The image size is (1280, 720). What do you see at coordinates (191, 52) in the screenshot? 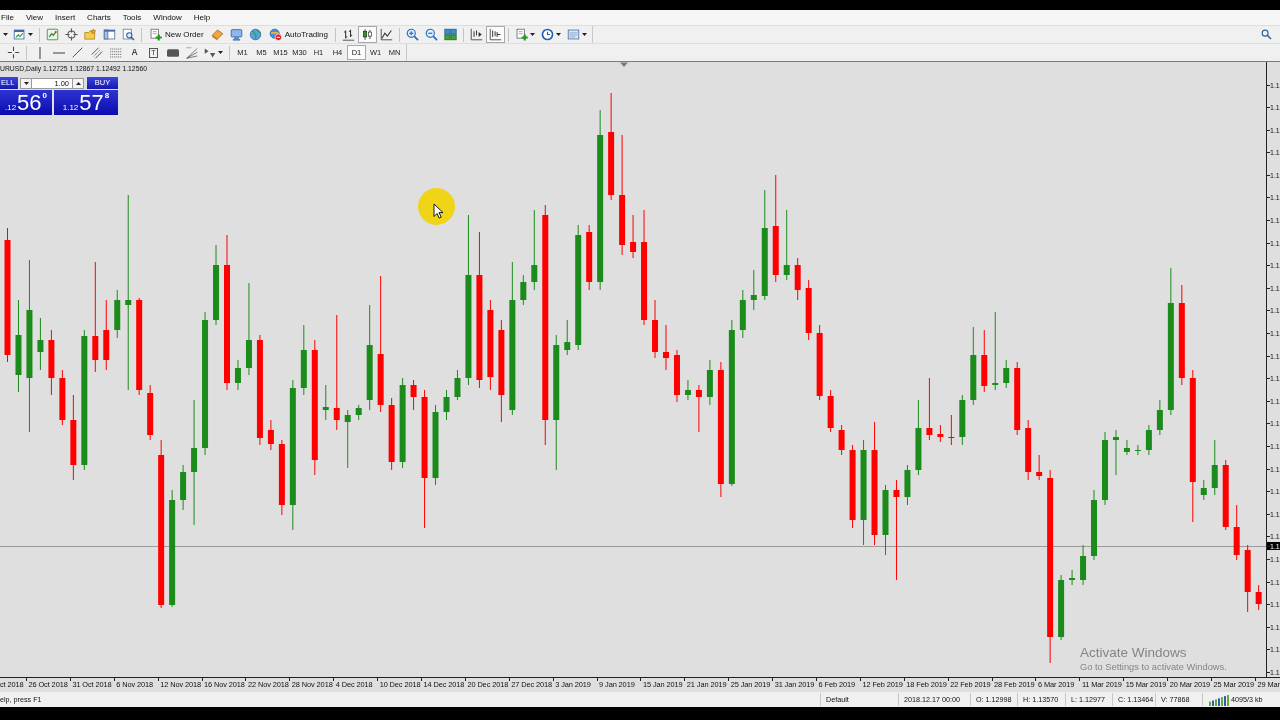
I see `fan-icon` at bounding box center [191, 52].